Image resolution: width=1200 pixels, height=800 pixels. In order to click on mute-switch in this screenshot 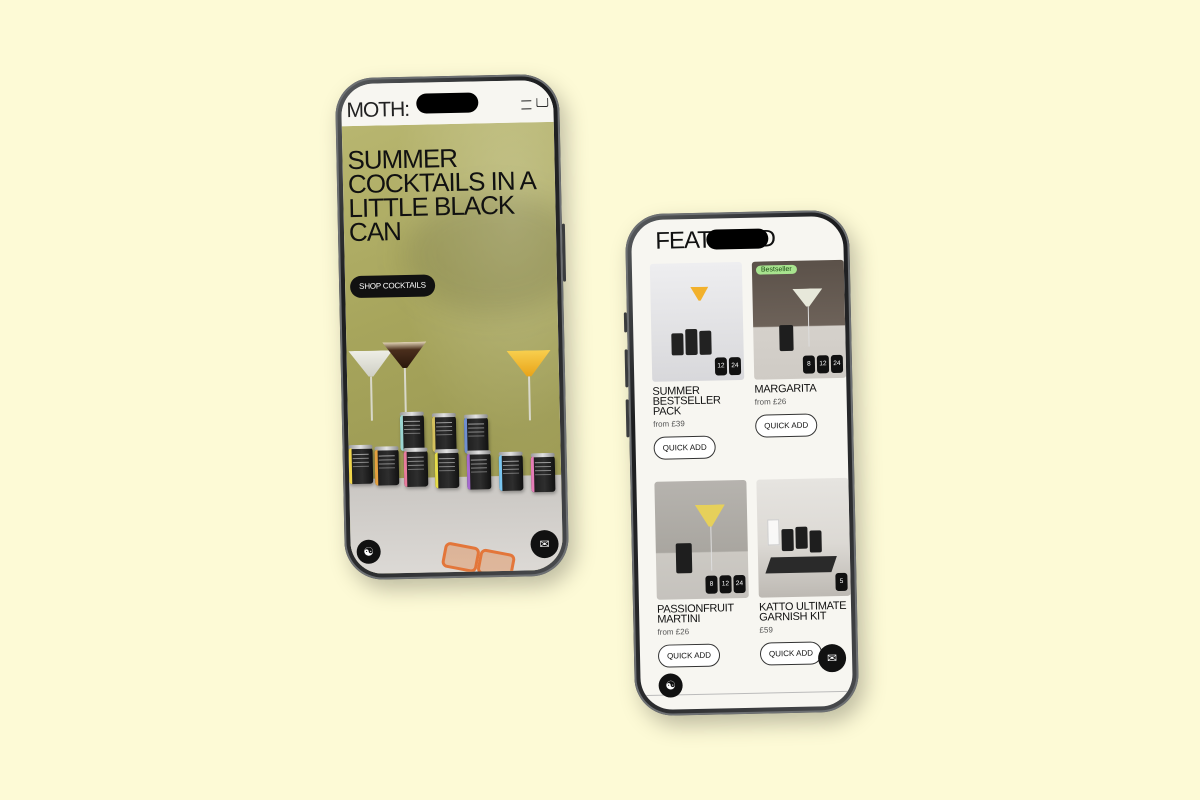, I will do `click(625, 322)`.